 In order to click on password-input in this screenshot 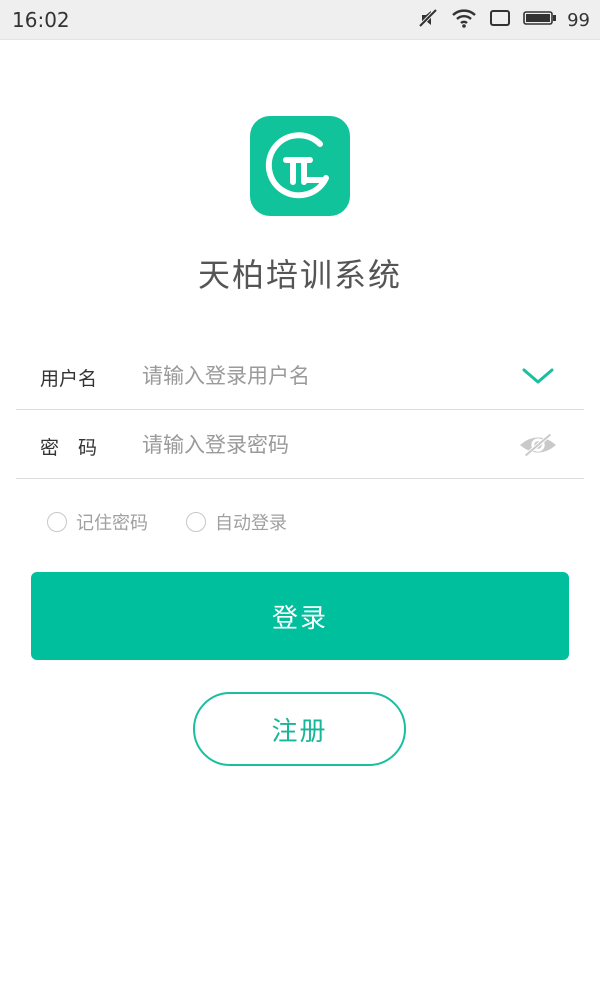, I will do `click(322, 445)`.